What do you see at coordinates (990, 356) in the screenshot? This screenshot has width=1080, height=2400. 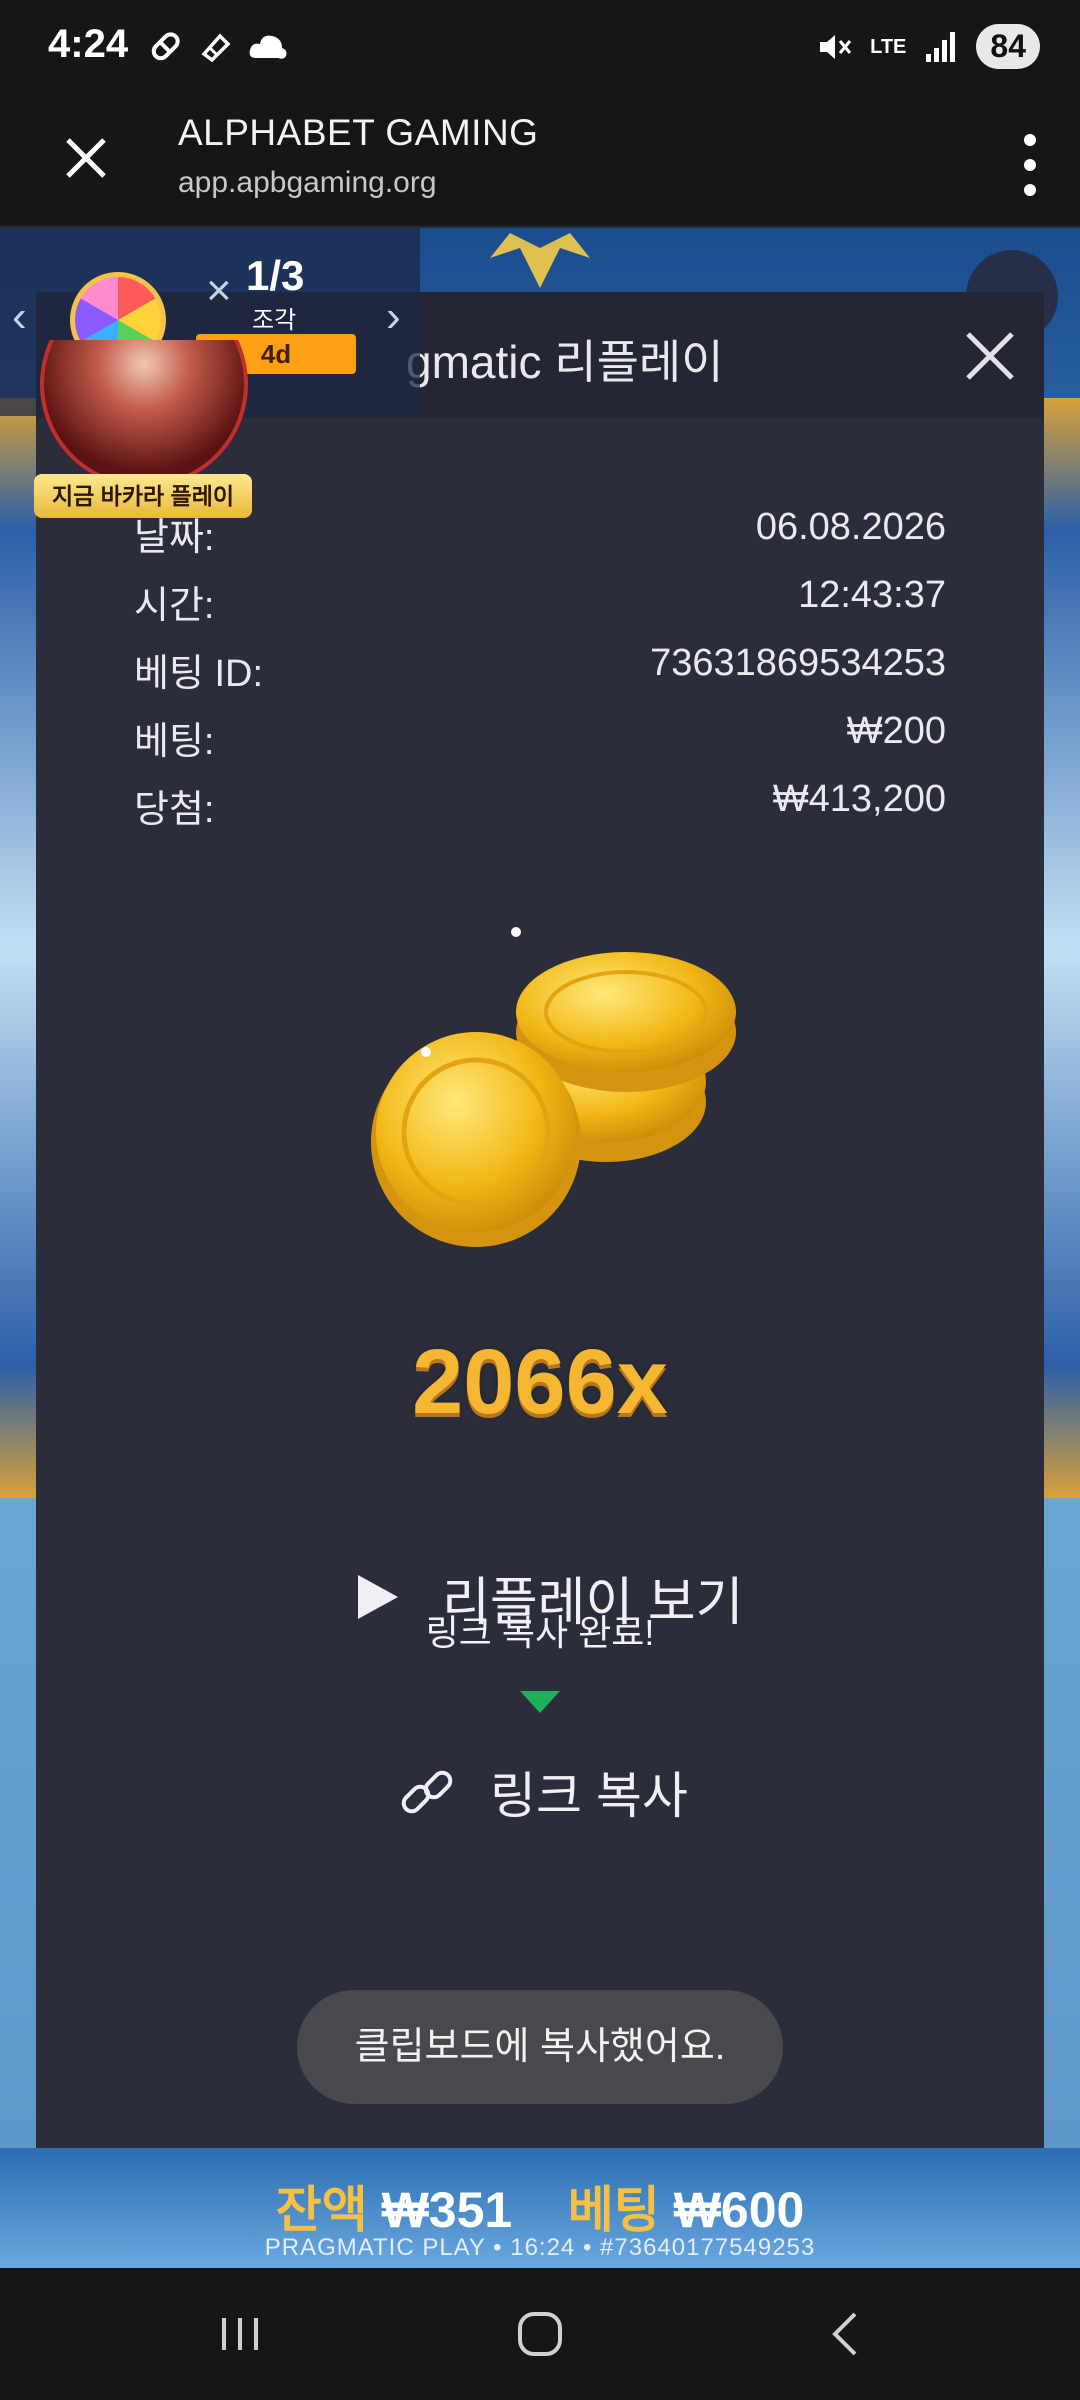 I see `modal-close-icon` at bounding box center [990, 356].